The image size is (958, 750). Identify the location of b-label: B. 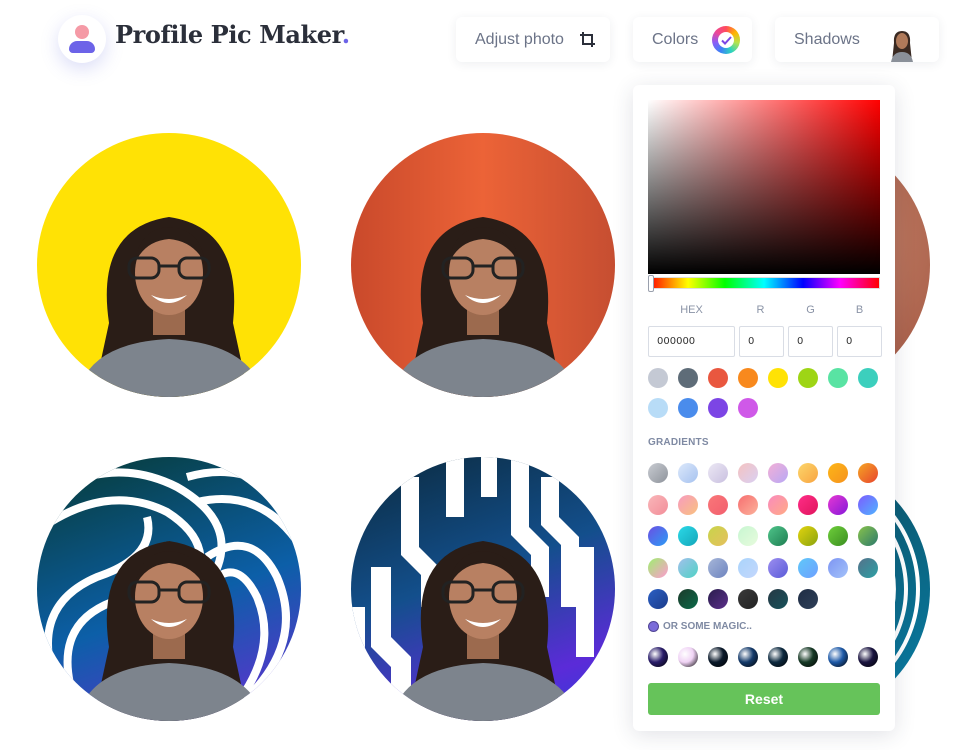
(859, 310).